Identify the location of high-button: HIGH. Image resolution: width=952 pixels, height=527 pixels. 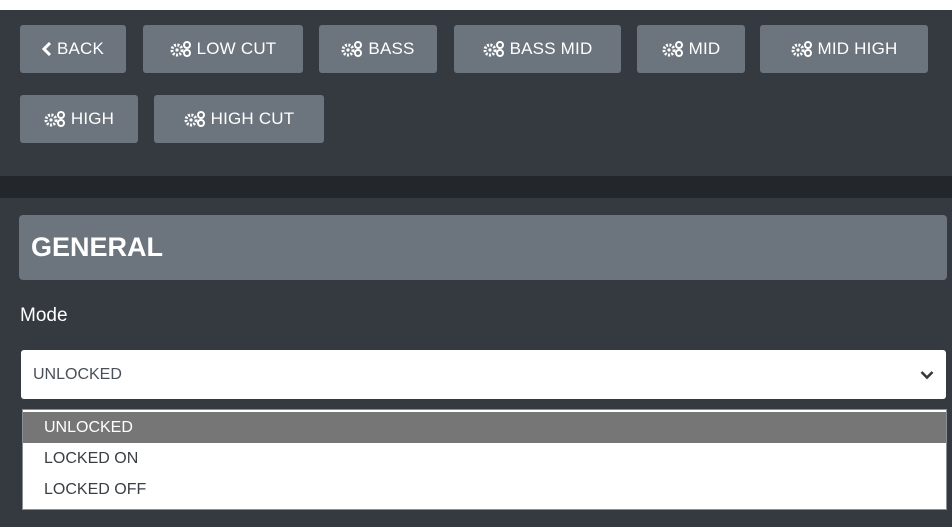
(79, 119).